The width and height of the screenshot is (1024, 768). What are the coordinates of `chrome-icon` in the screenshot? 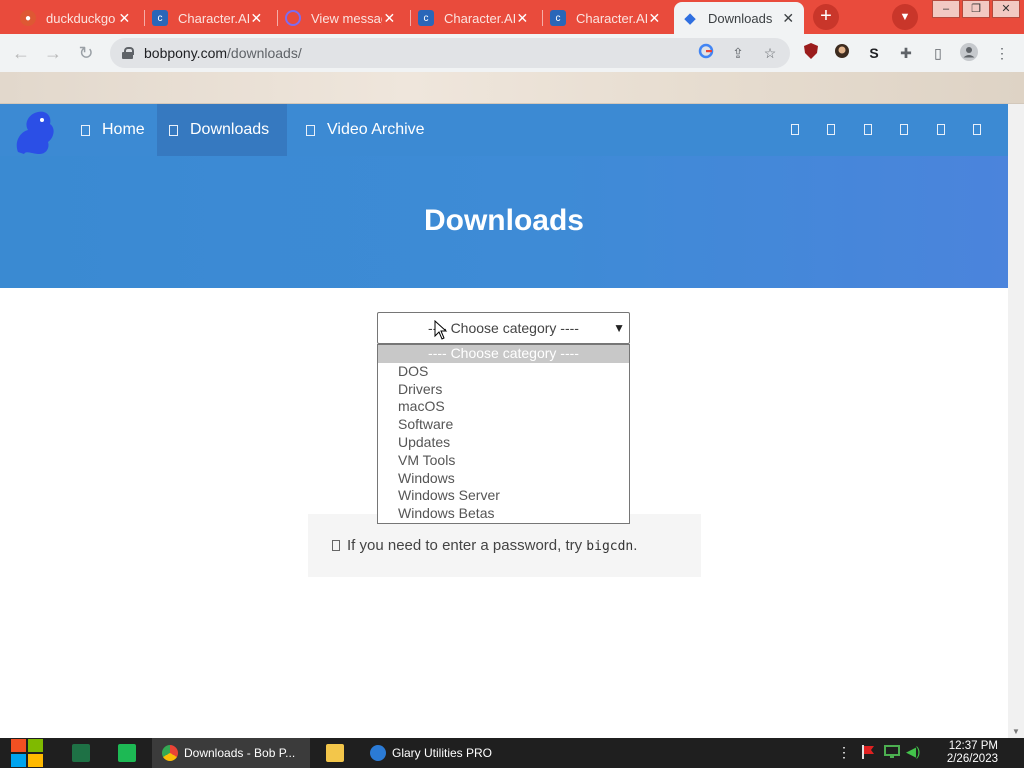 It's located at (170, 753).